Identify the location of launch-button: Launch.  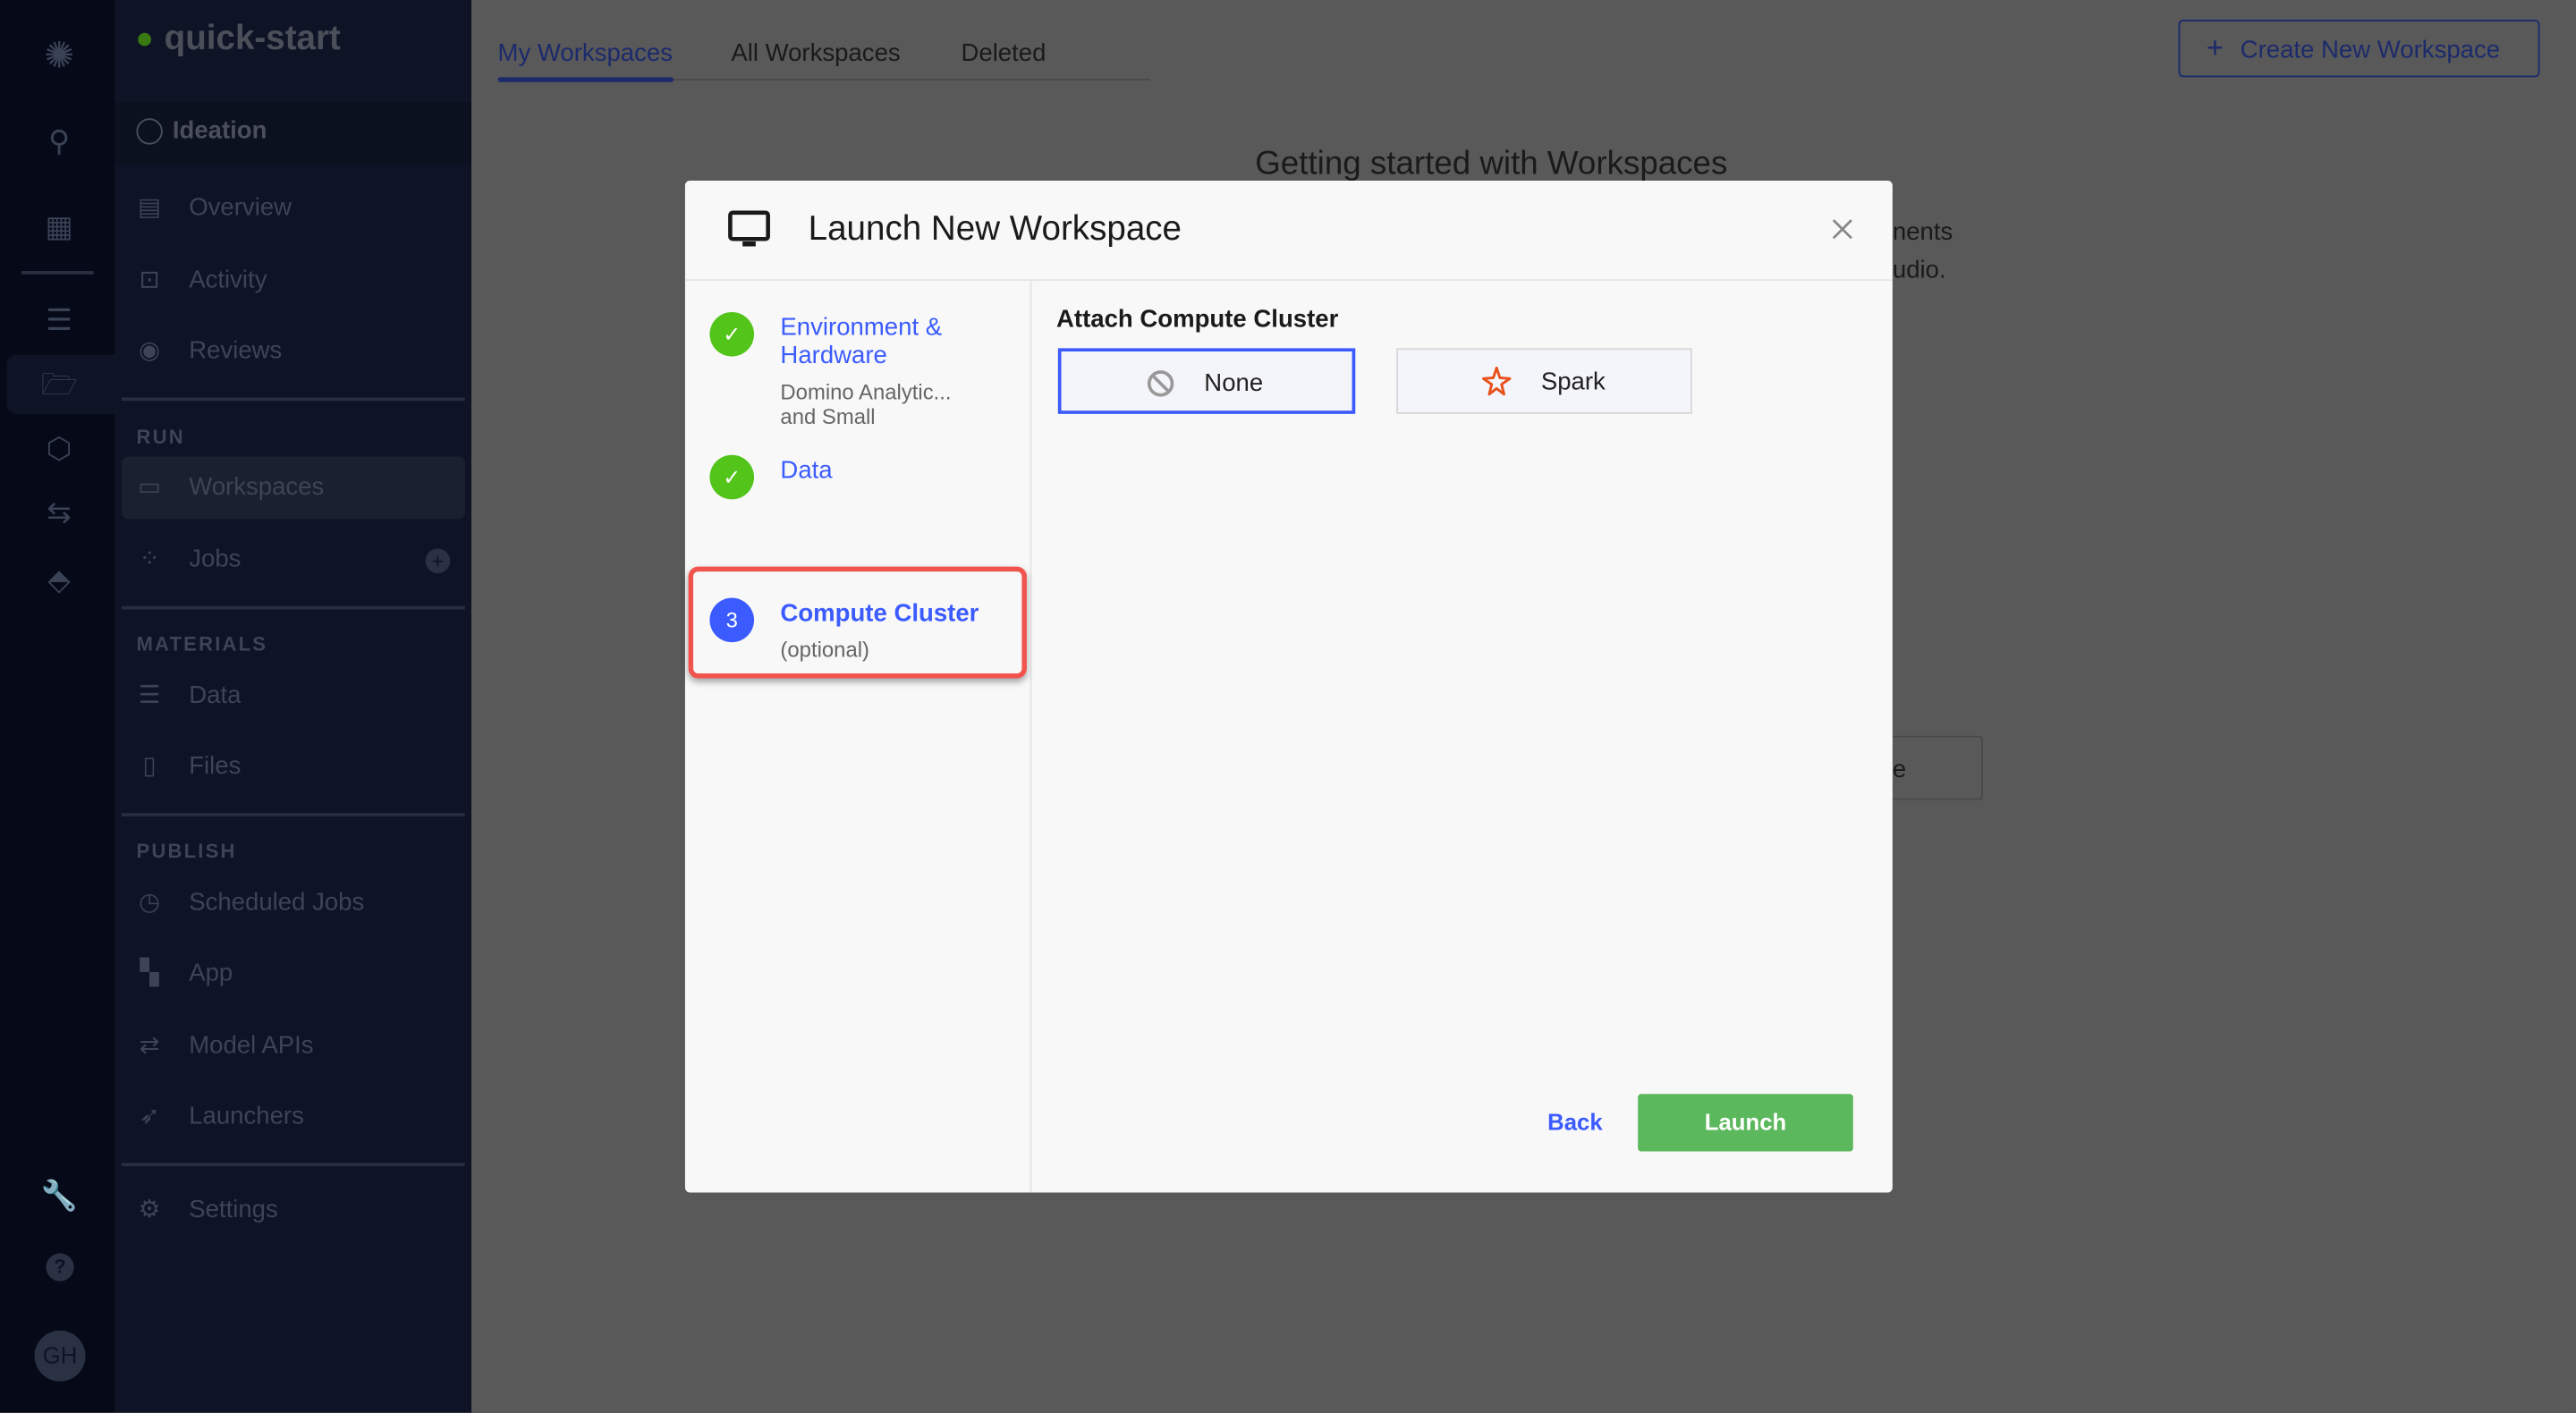
(1745, 1123).